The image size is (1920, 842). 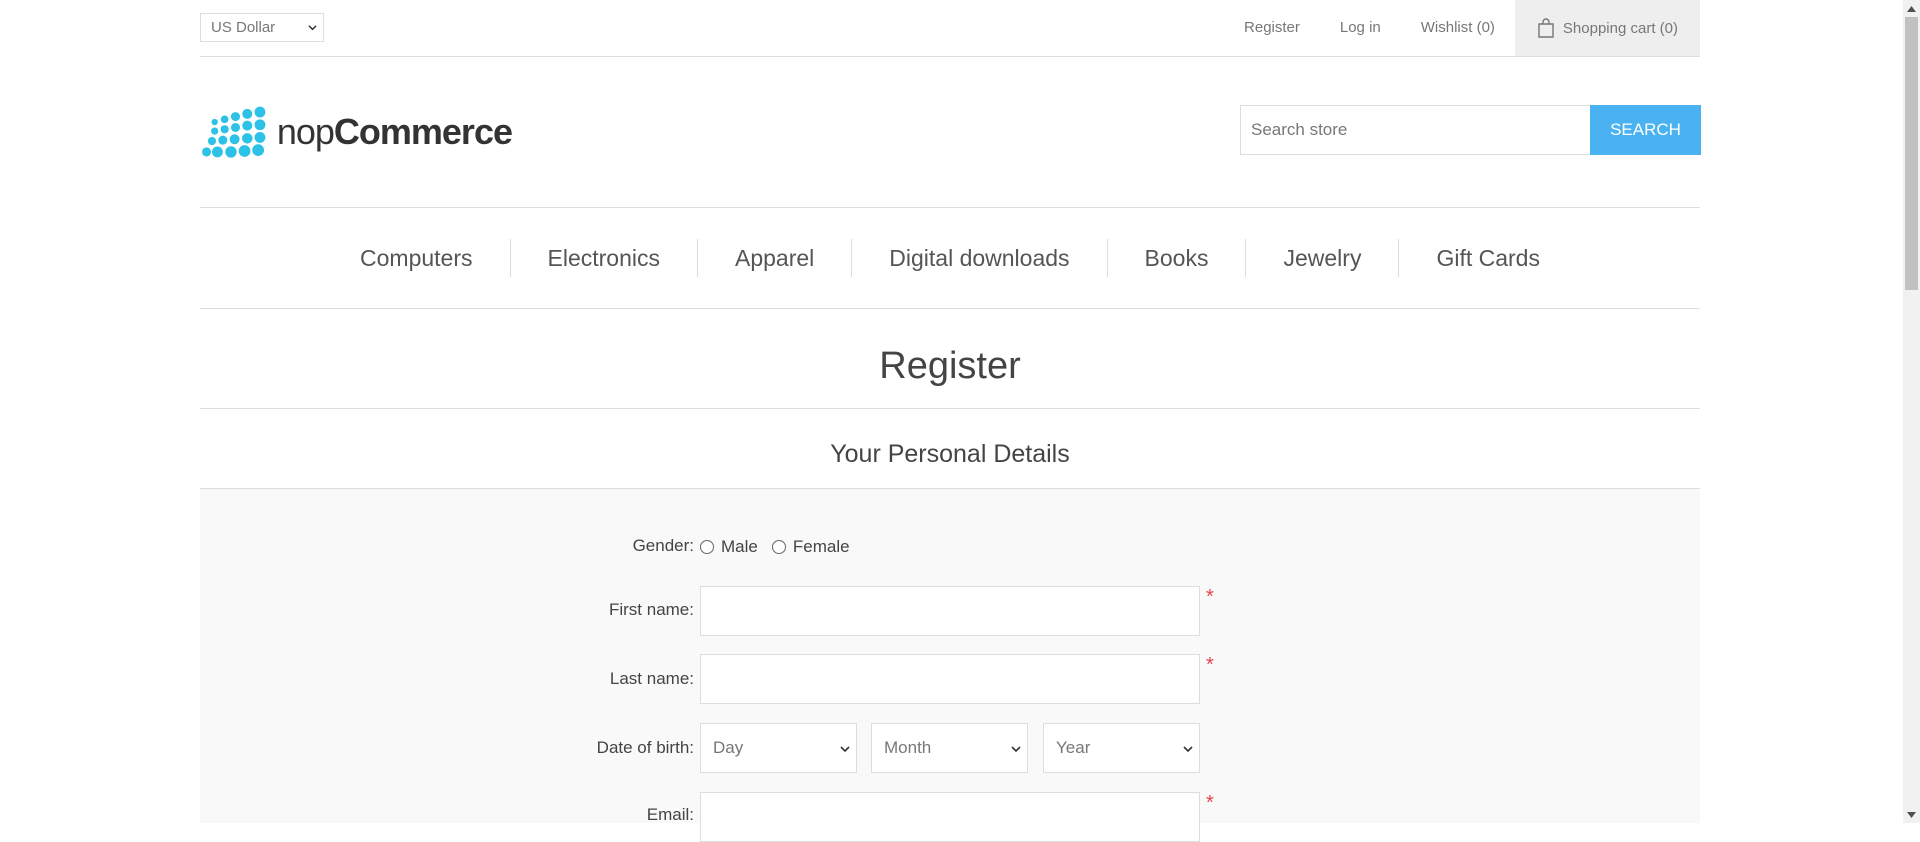 What do you see at coordinates (821, 547) in the screenshot?
I see `gender-female-label: Female` at bounding box center [821, 547].